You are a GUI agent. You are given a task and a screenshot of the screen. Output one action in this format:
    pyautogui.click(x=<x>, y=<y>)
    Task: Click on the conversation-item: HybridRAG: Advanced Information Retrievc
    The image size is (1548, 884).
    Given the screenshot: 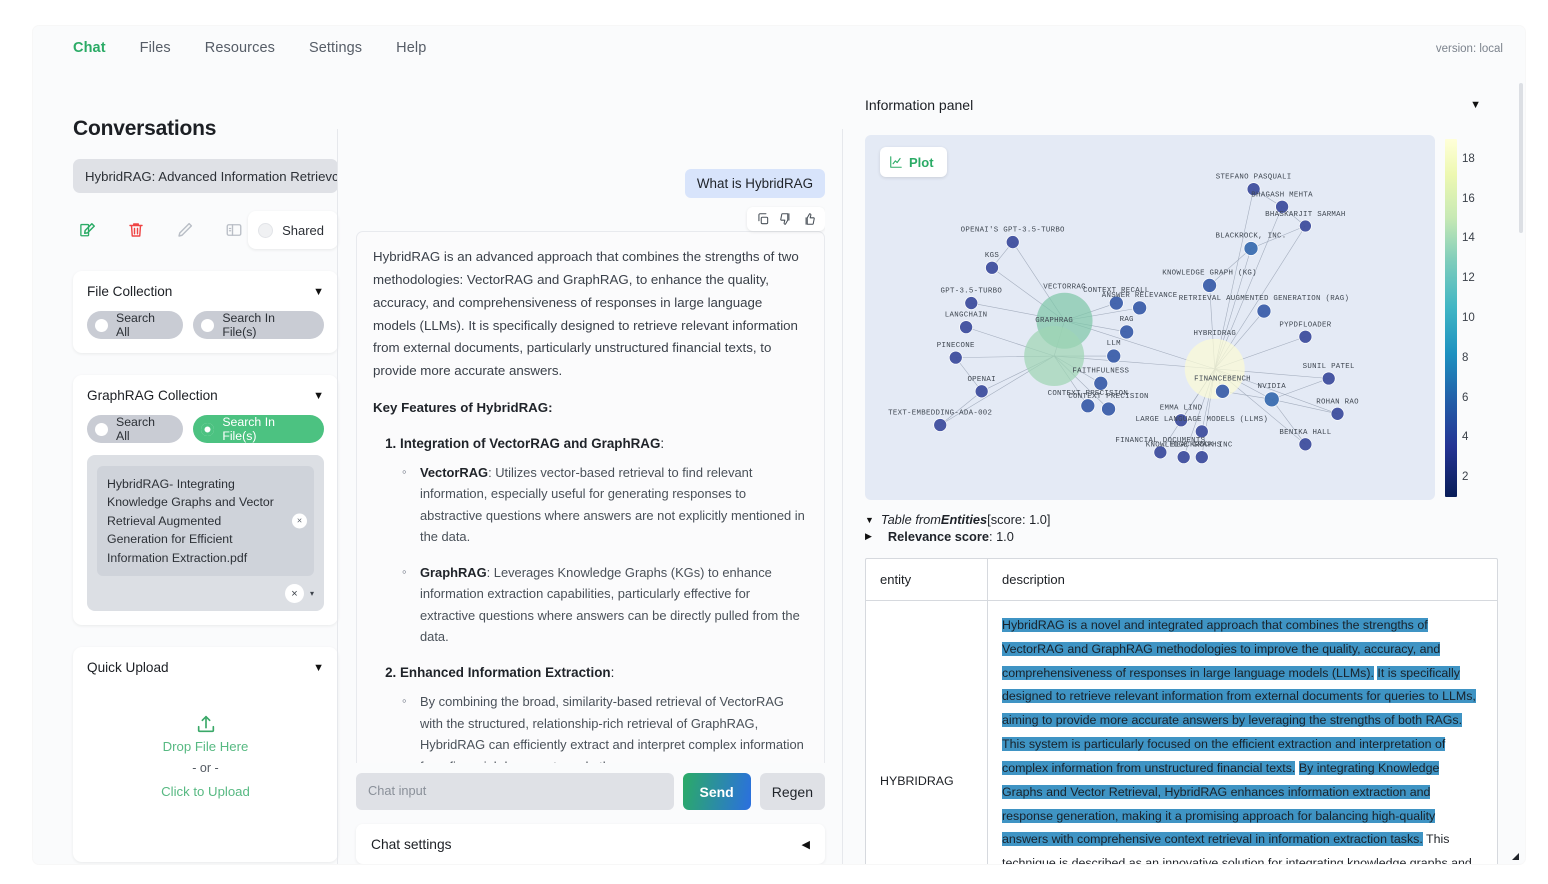 What is the action you would take?
    pyautogui.click(x=205, y=176)
    